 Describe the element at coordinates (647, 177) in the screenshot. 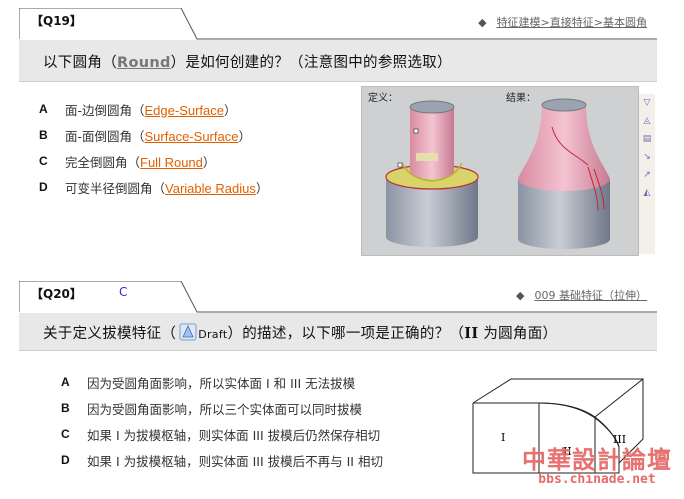

I see `tool-icon: ↗` at that location.